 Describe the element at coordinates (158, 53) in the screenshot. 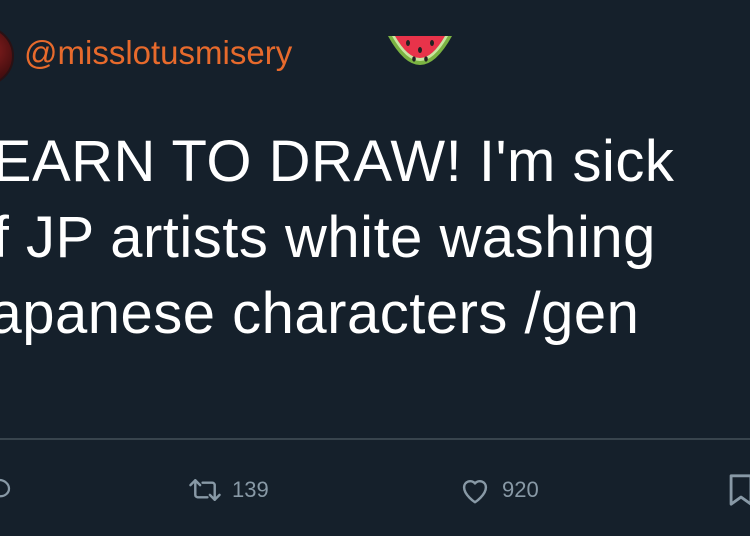

I see `user-handle: @misslotusmisery` at that location.